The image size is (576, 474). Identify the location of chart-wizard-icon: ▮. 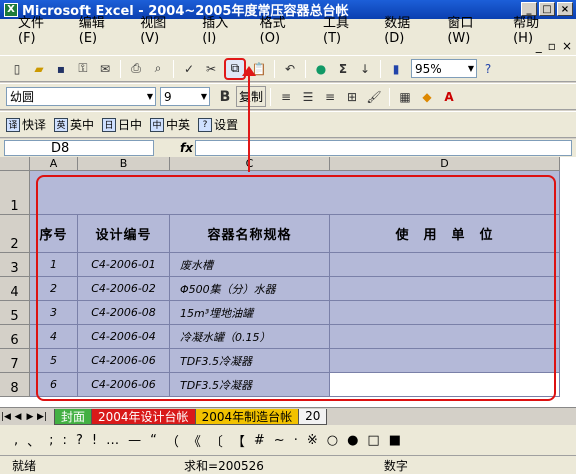
(396, 69).